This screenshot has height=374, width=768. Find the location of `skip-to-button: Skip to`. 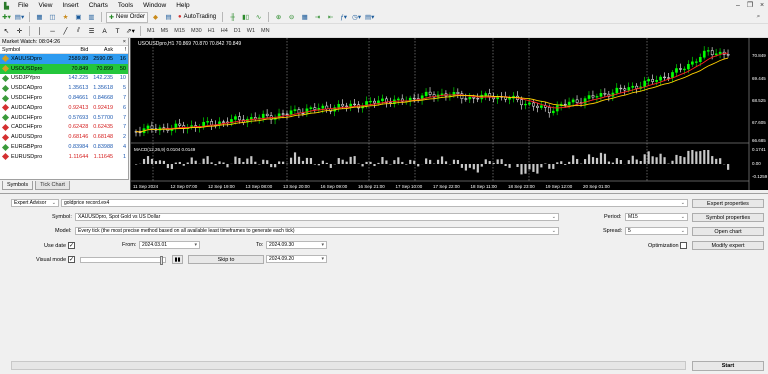

skip-to-button: Skip to is located at coordinates (226, 259).